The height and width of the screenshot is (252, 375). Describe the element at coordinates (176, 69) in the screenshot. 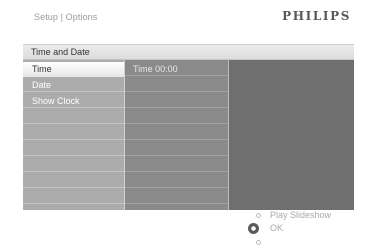

I see `time-value: Time 00:00` at that location.